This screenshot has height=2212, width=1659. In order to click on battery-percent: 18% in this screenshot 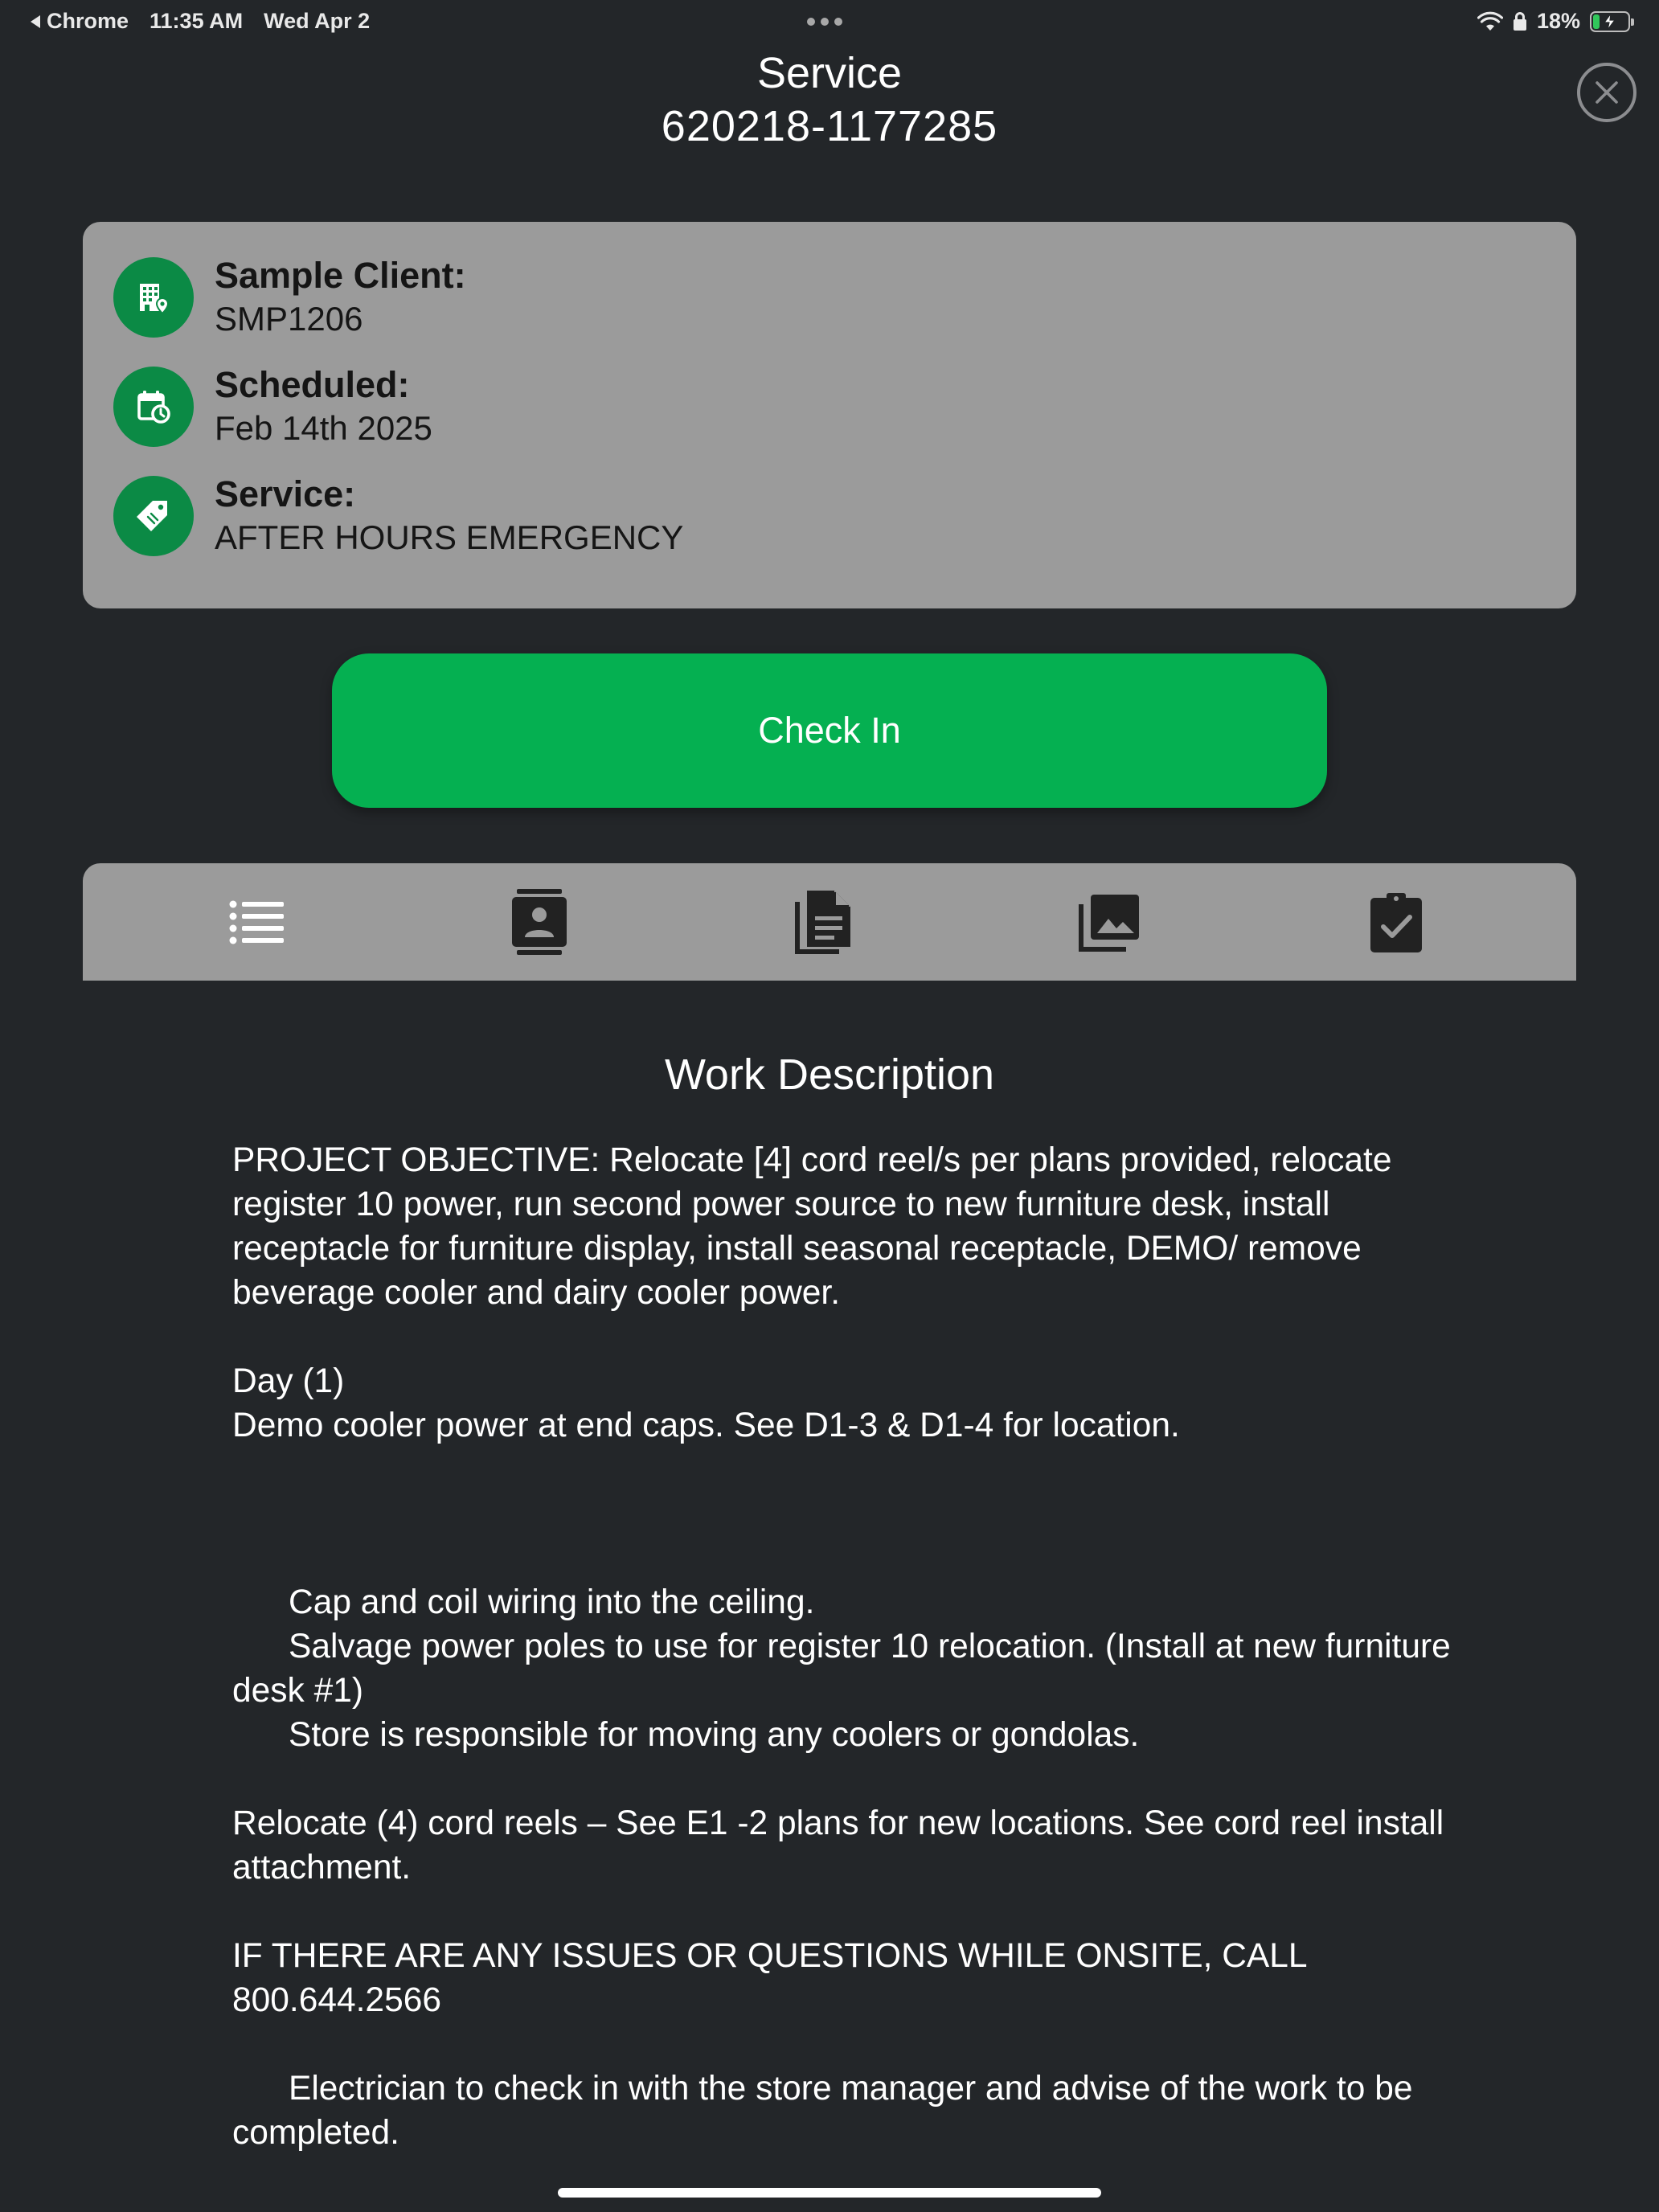, I will do `click(1558, 21)`.